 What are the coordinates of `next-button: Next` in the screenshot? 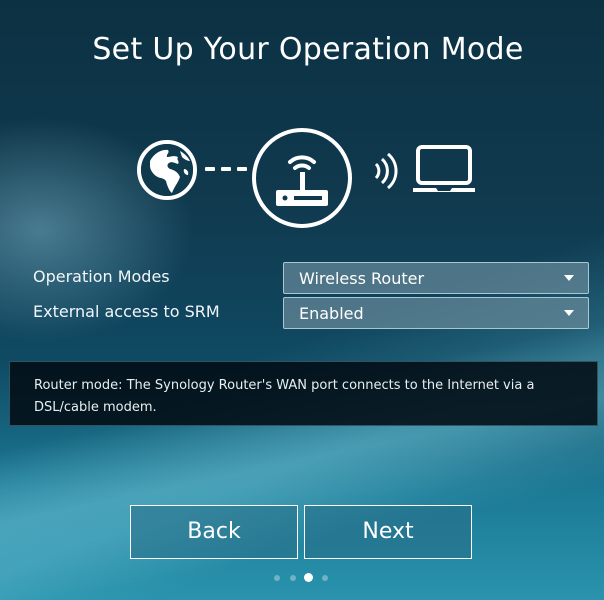 It's located at (388, 532).